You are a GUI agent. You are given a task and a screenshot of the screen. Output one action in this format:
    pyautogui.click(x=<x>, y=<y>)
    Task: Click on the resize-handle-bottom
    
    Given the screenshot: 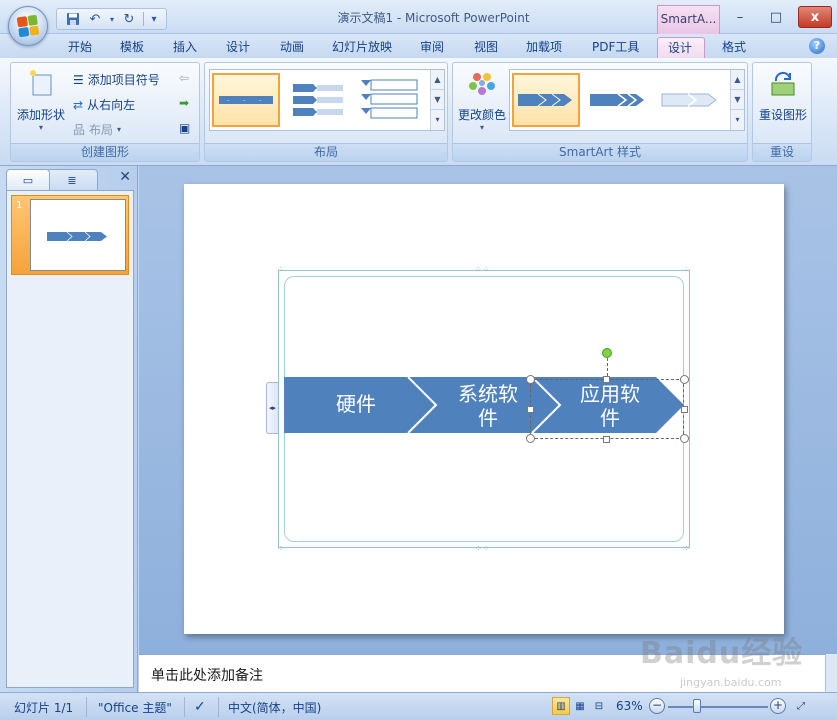 What is the action you would take?
    pyautogui.click(x=606, y=439)
    